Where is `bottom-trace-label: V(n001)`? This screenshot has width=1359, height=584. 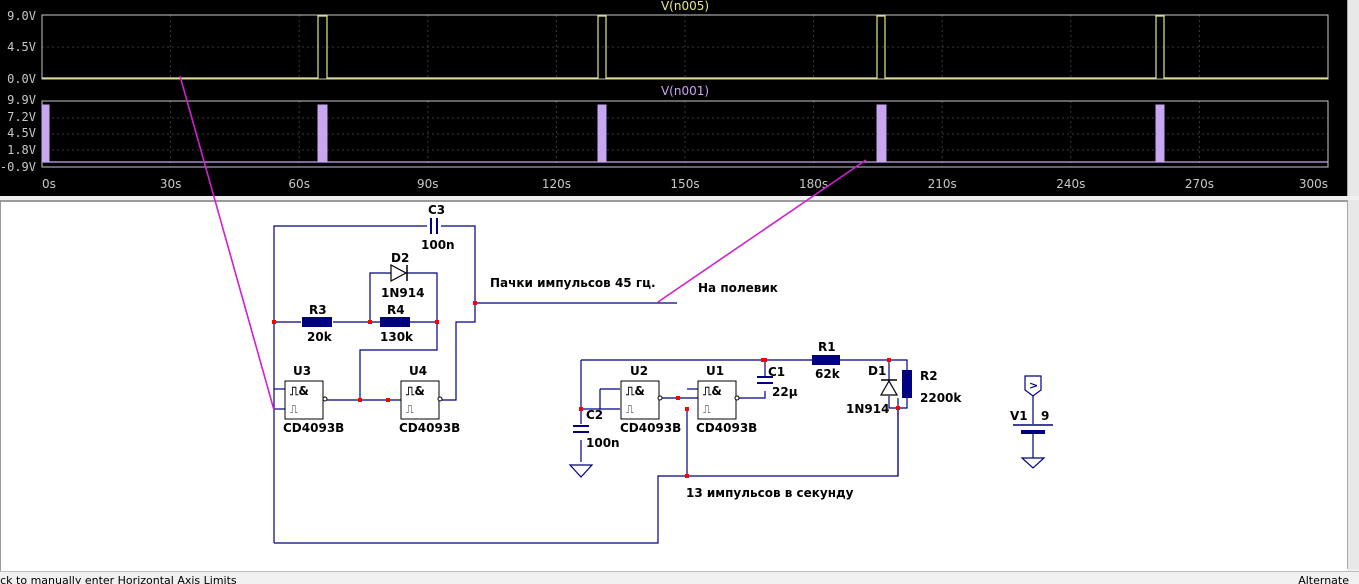
bottom-trace-label: V(n001) is located at coordinates (685, 91).